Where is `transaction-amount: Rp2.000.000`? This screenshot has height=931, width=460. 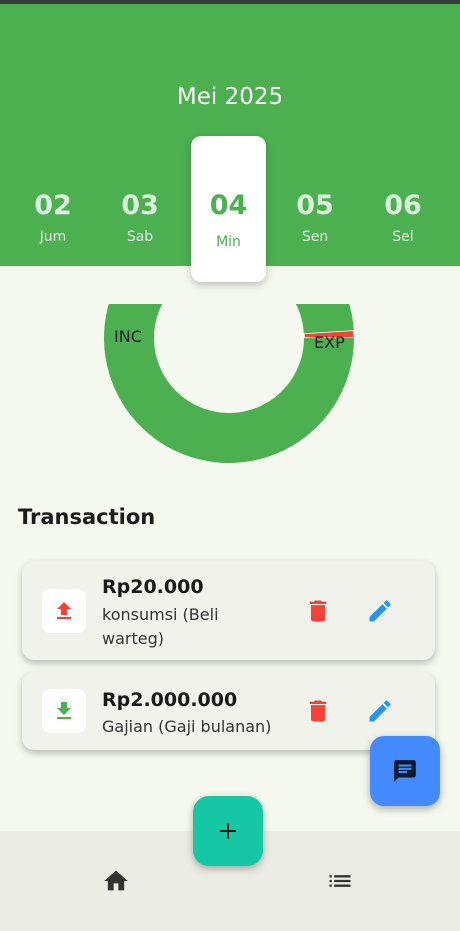
transaction-amount: Rp2.000.000 is located at coordinates (170, 700).